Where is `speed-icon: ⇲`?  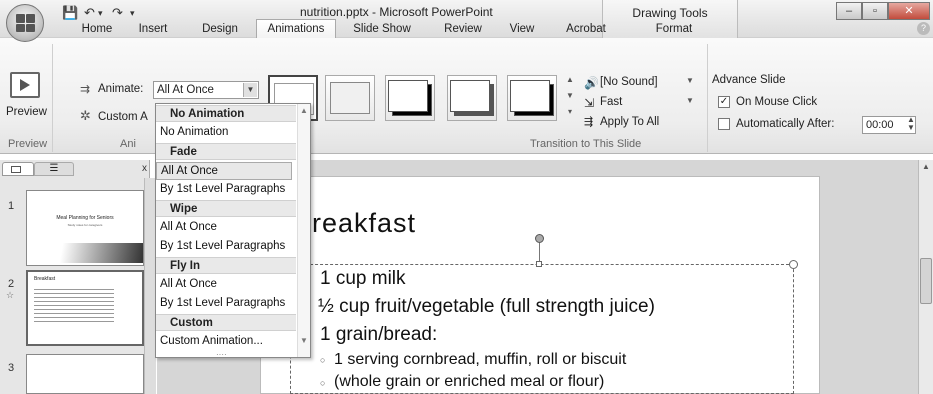 speed-icon: ⇲ is located at coordinates (589, 103).